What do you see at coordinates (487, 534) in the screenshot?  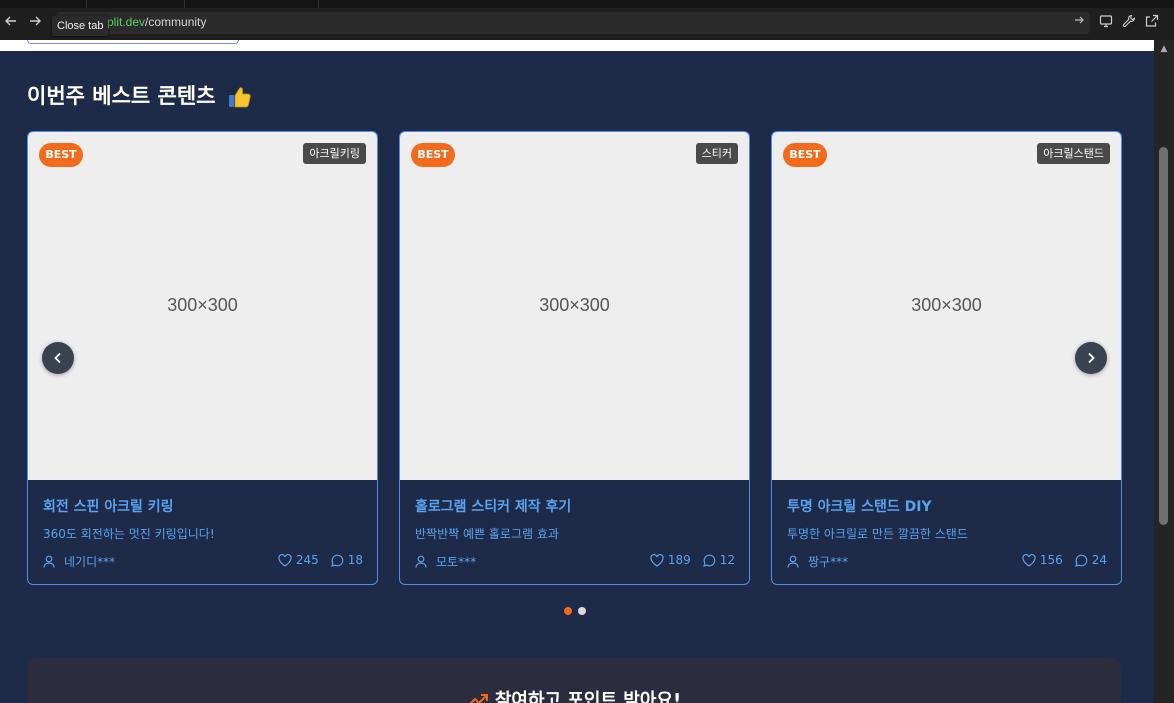 I see `card-description: 반짝반짝 예쁜 홀로그램 효과` at bounding box center [487, 534].